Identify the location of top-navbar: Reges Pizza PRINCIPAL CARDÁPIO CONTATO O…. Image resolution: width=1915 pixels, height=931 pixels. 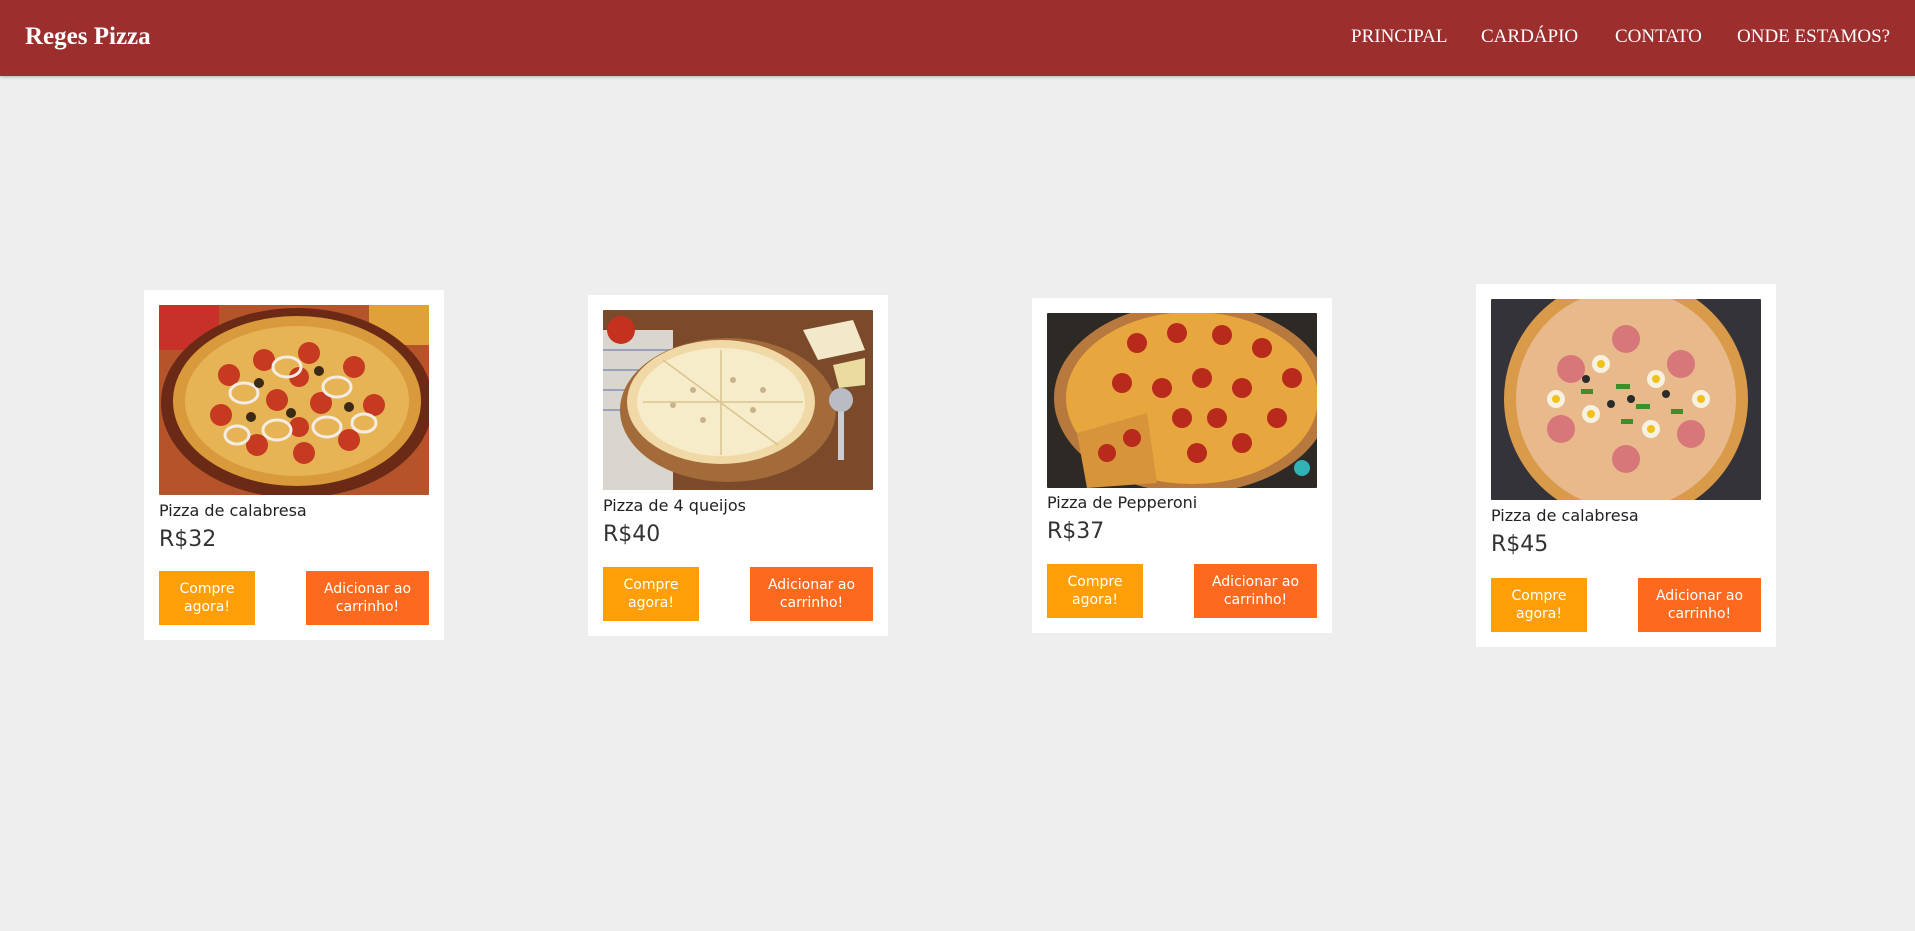
(957, 38).